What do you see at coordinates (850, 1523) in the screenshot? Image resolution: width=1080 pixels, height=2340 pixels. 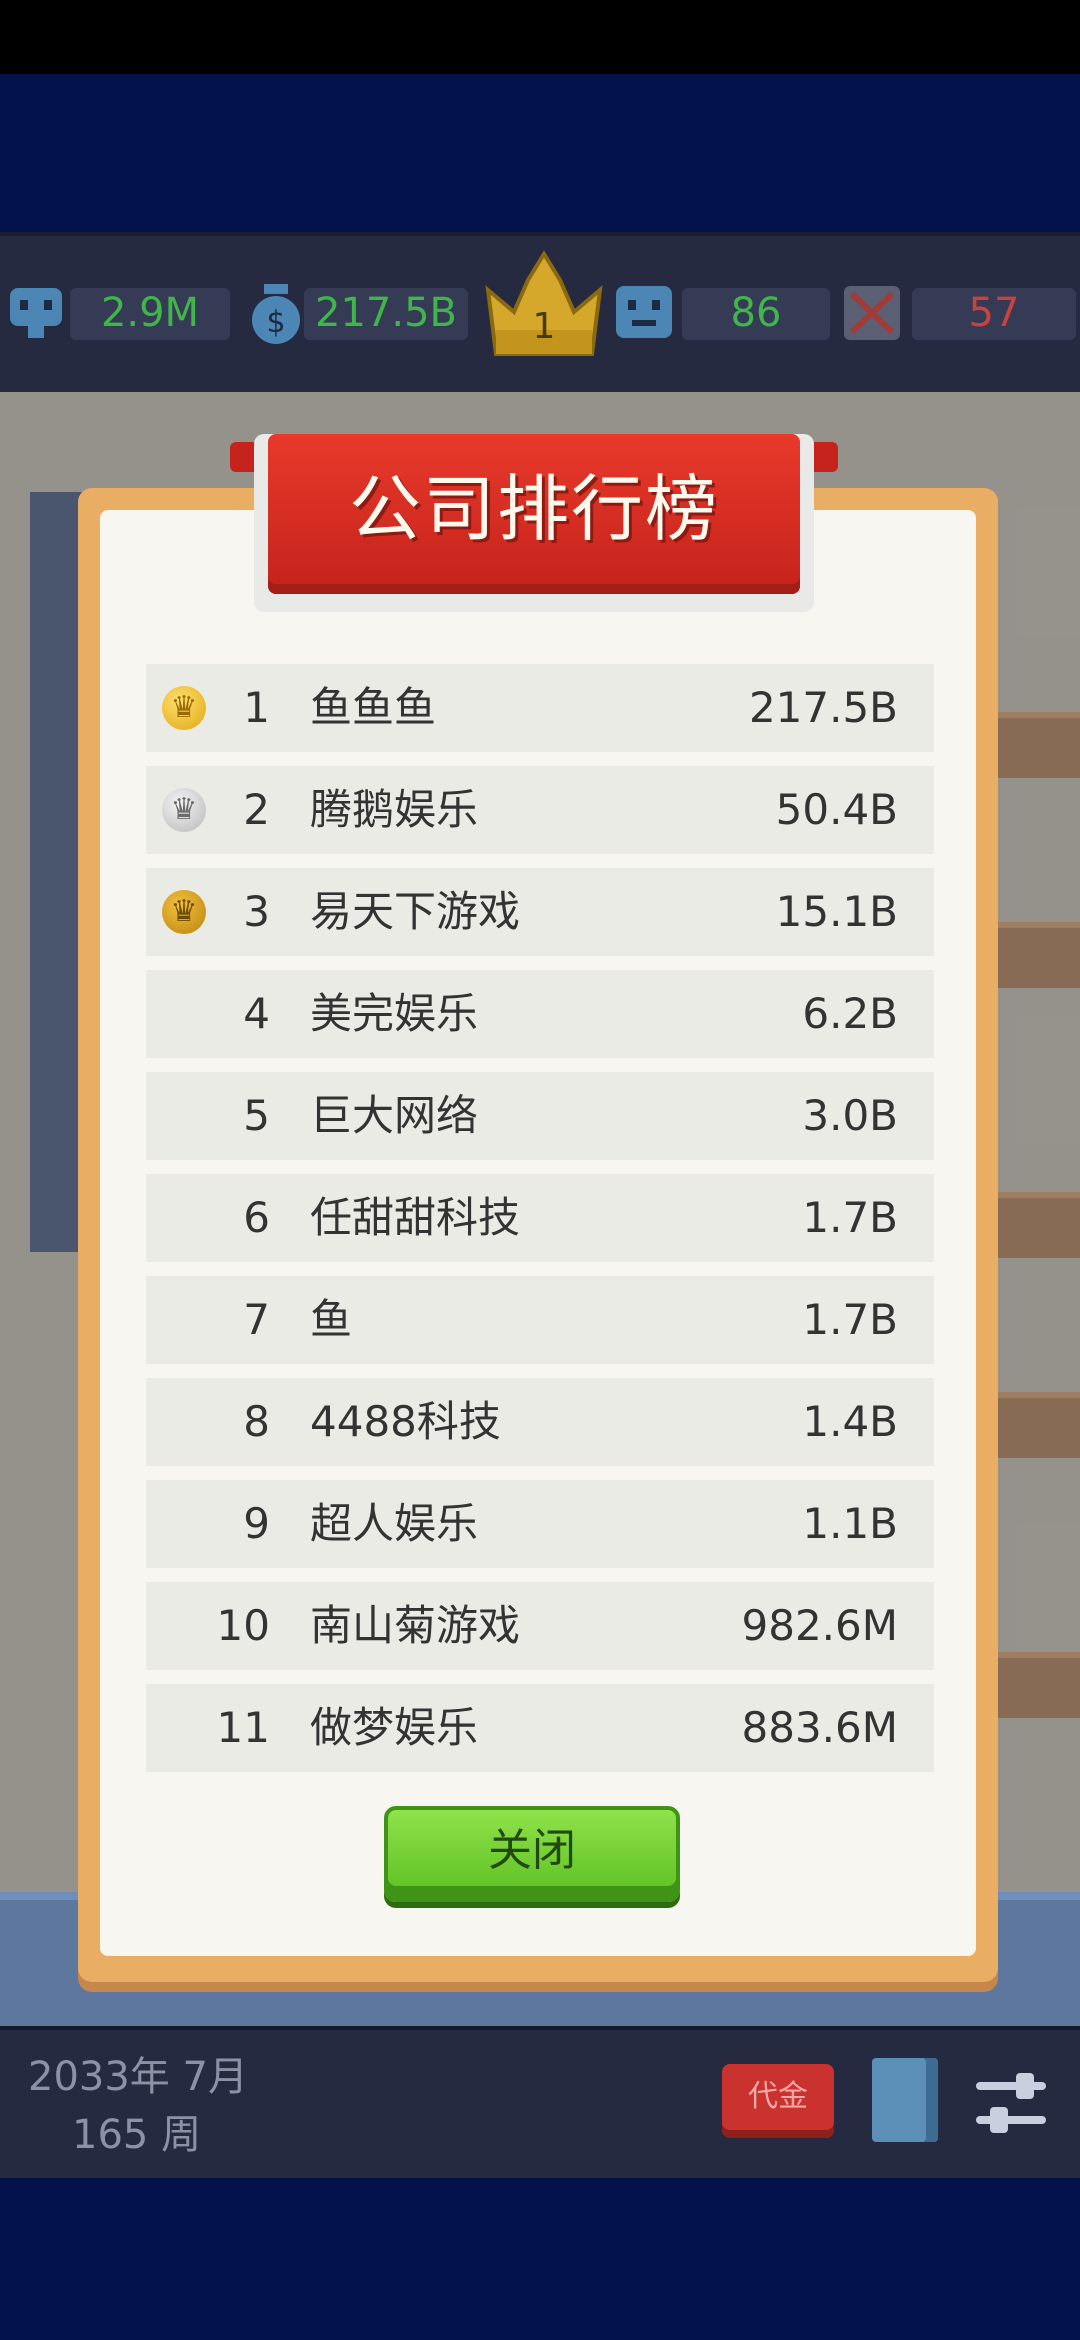 I see `company-value: 1.1B` at bounding box center [850, 1523].